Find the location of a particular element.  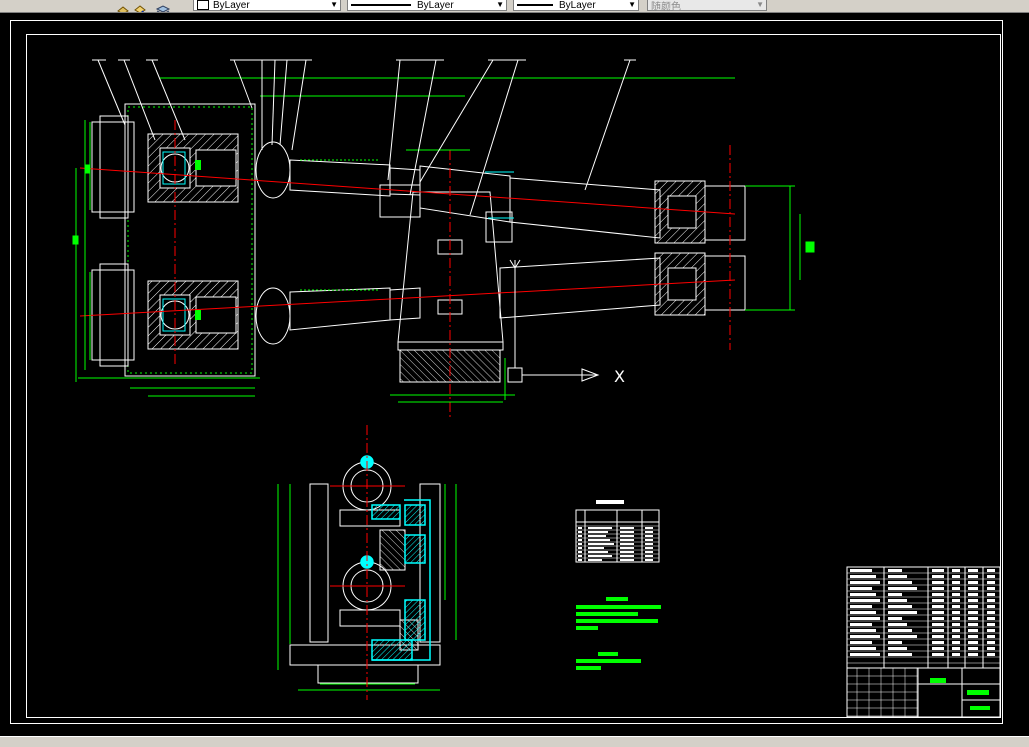

ucs-icon is located at coordinates (553, 321).